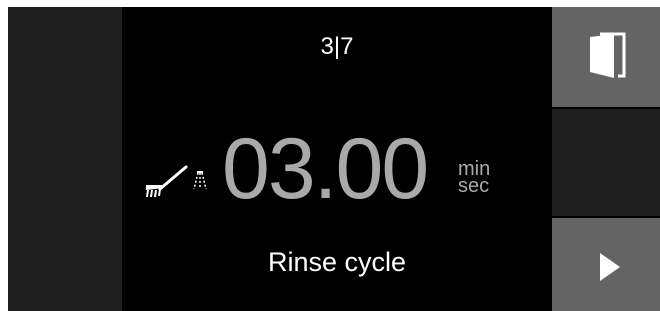 The width and height of the screenshot is (660, 311). Describe the element at coordinates (337, 262) in the screenshot. I see `program-name: Rinse cycle` at that location.